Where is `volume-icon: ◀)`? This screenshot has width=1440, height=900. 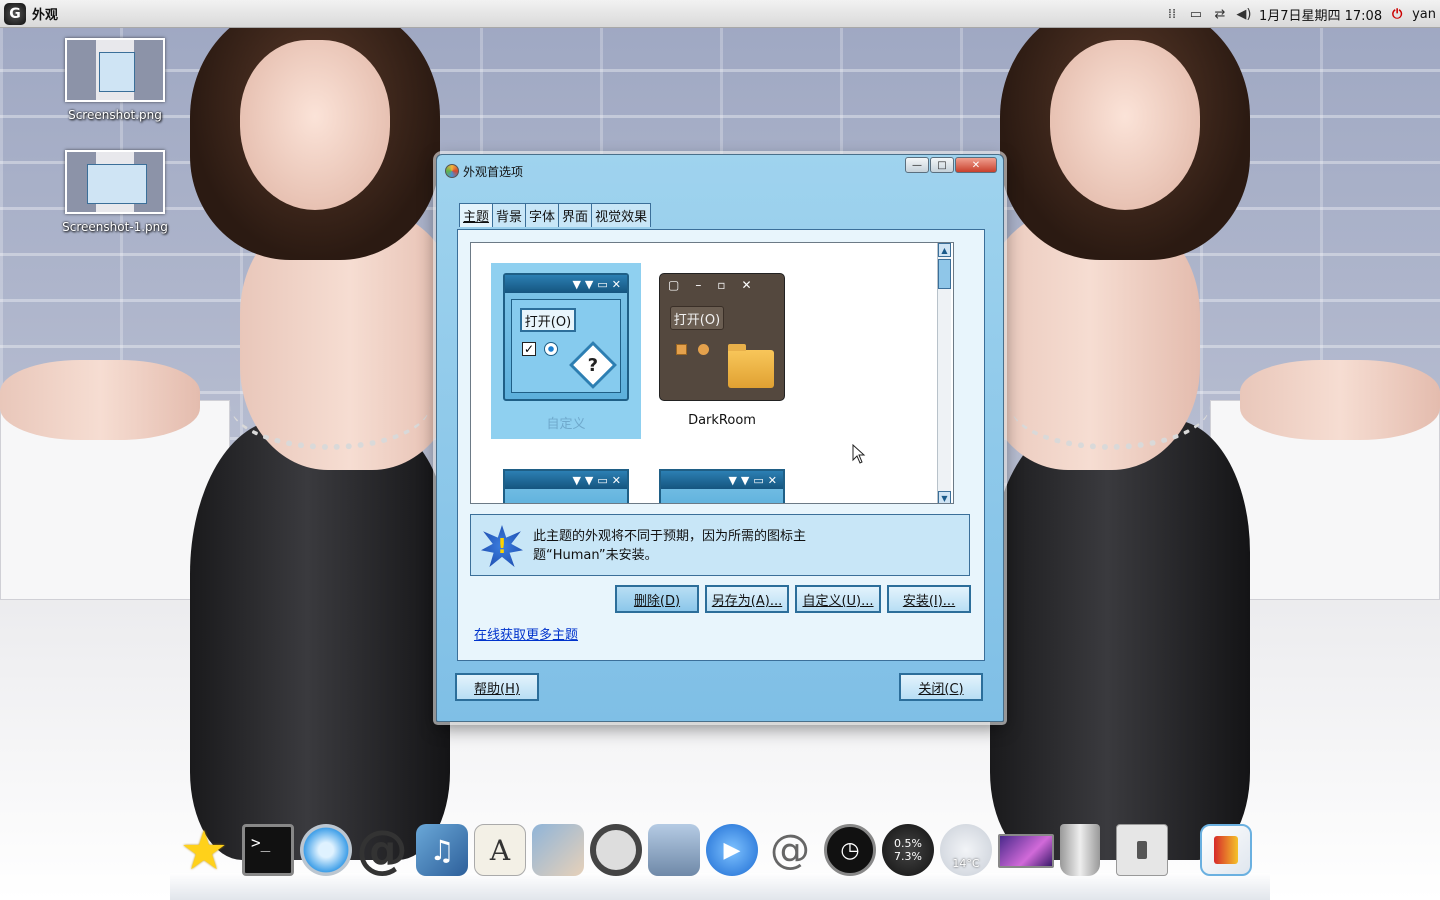
volume-icon: ◀) is located at coordinates (1244, 14).